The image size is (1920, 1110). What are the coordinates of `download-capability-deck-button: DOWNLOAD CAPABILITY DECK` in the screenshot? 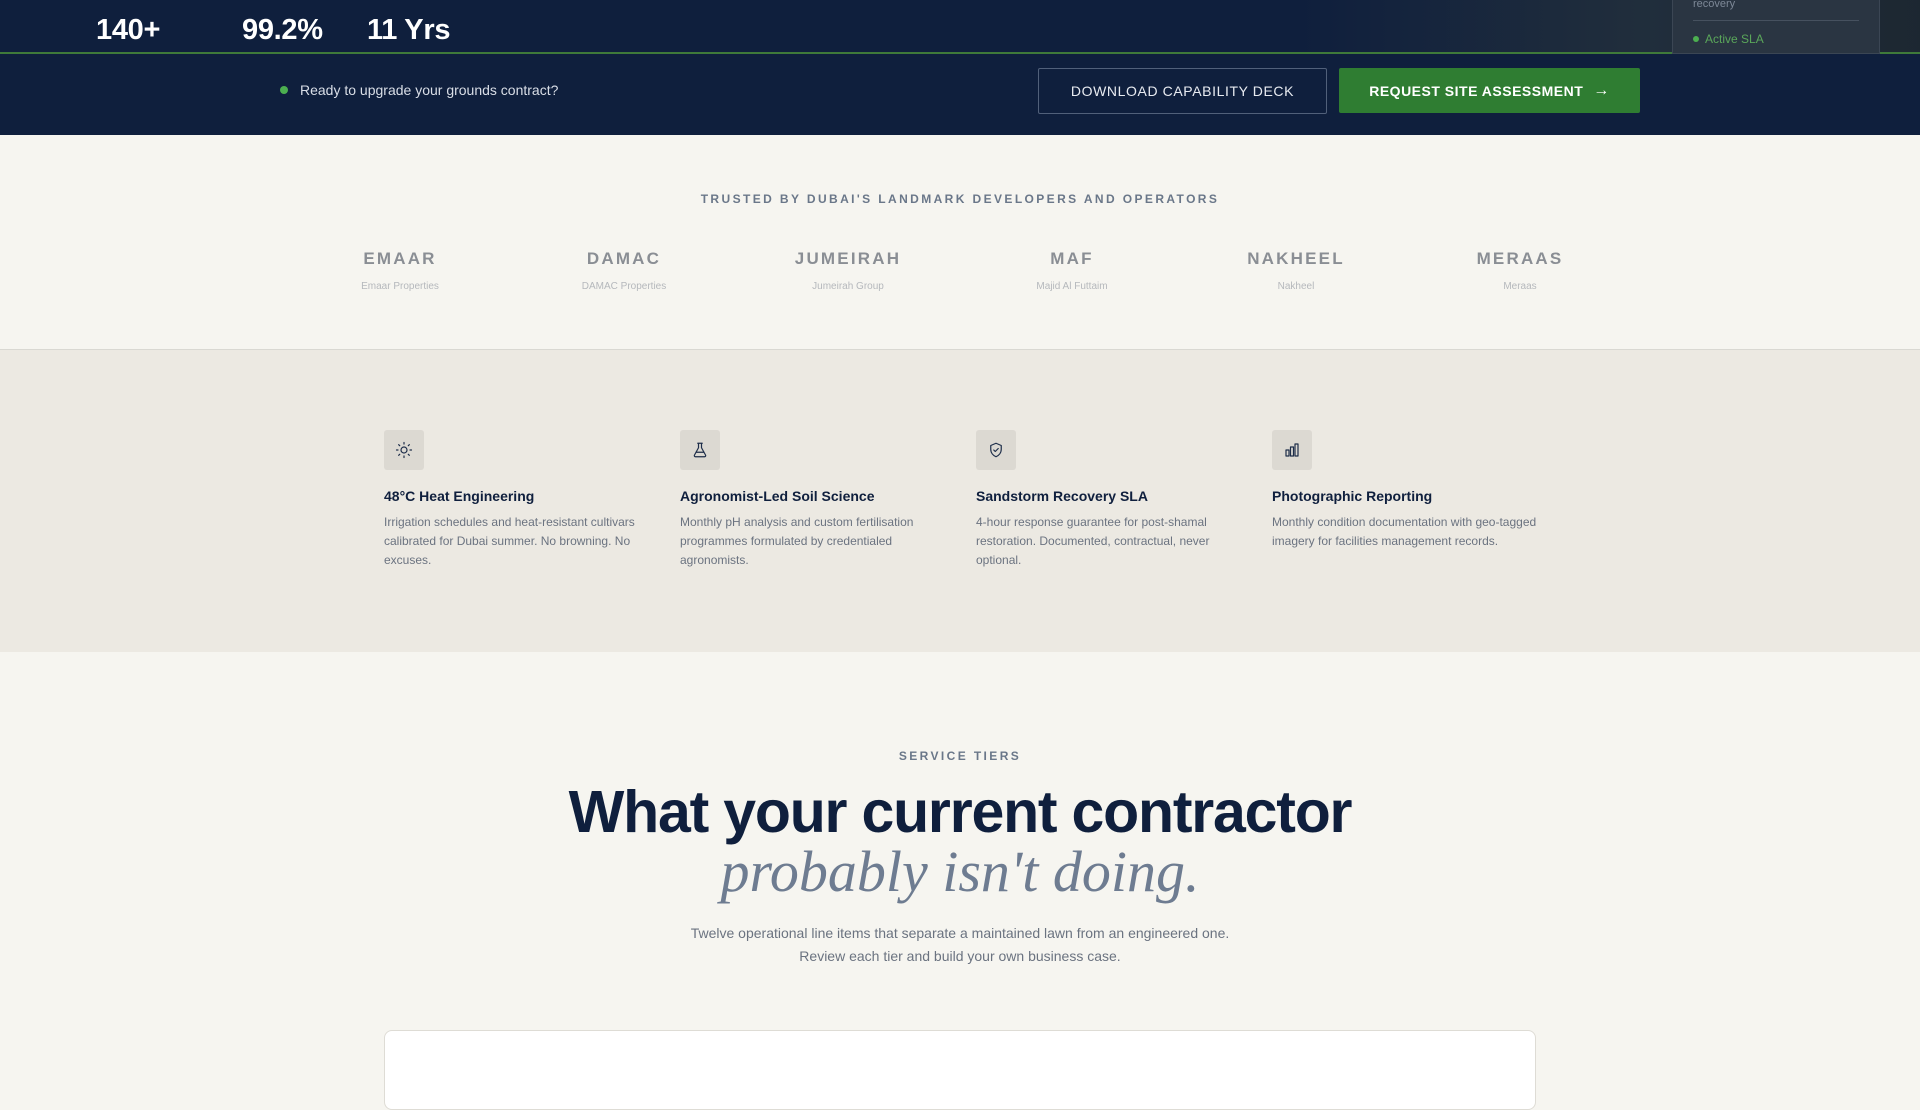 It's located at (1182, 91).